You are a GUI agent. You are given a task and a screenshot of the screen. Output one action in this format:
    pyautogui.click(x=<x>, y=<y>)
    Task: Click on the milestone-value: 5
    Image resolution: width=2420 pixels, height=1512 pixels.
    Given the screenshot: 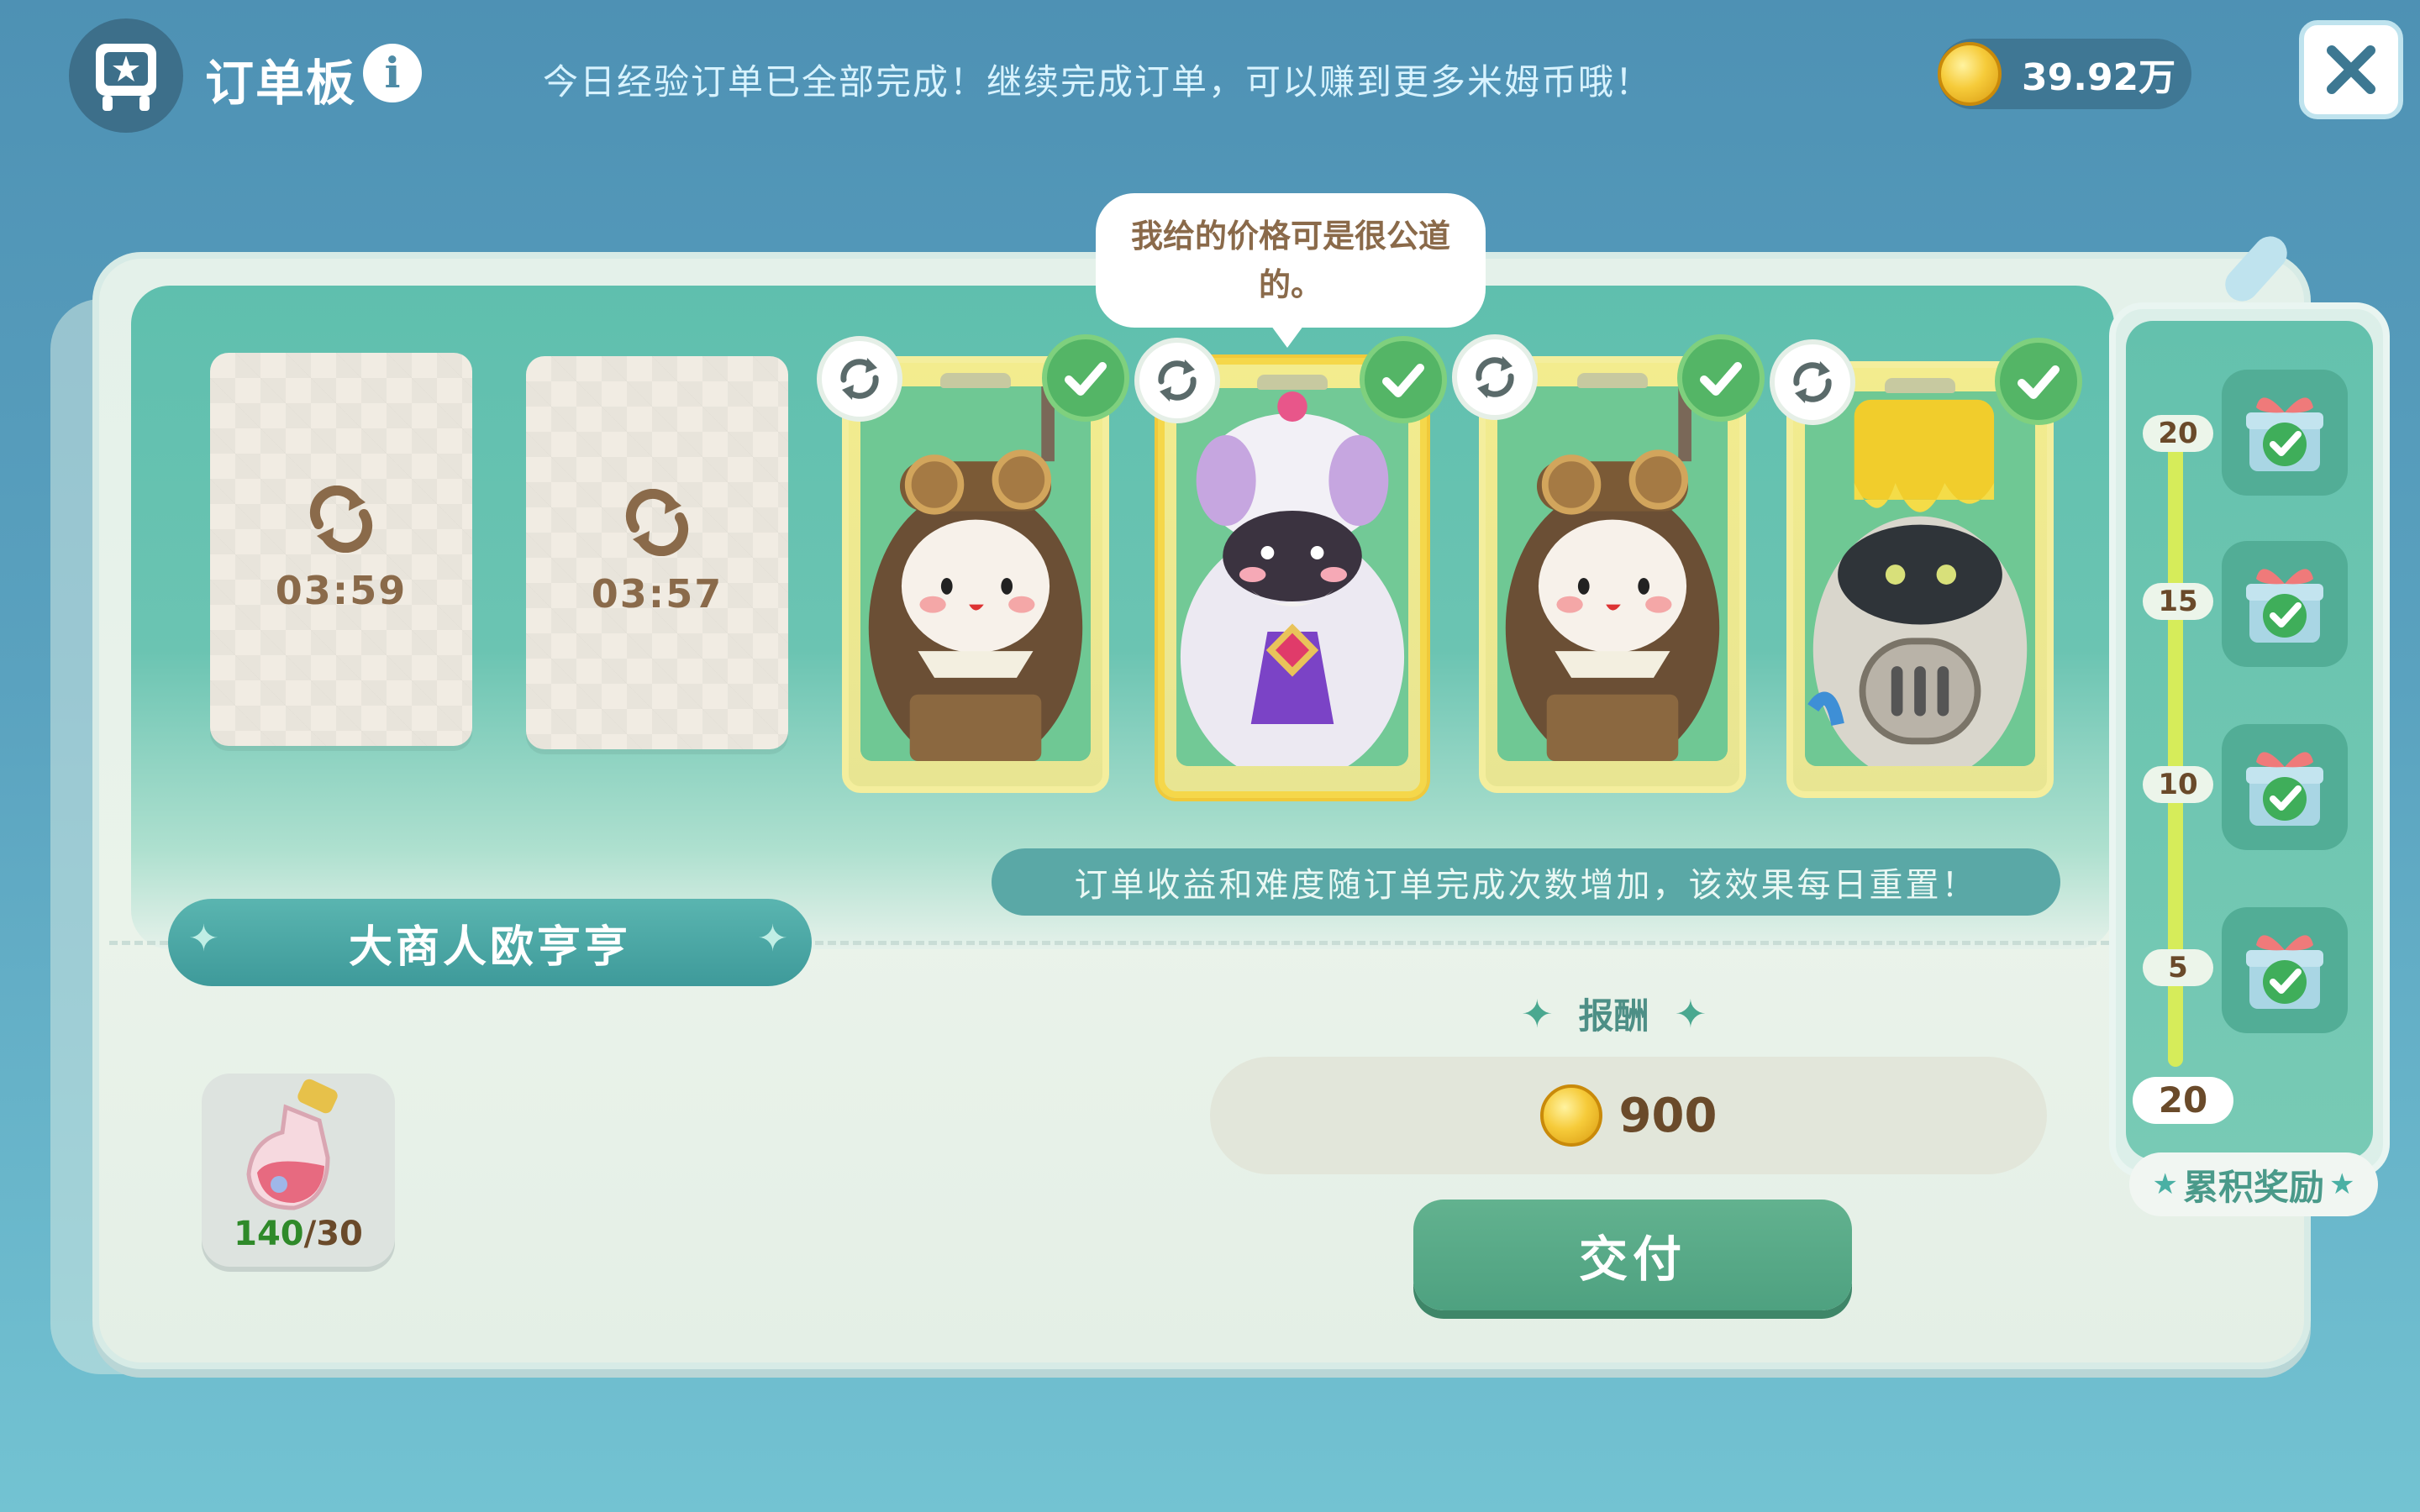 What is the action you would take?
    pyautogui.click(x=2178, y=967)
    